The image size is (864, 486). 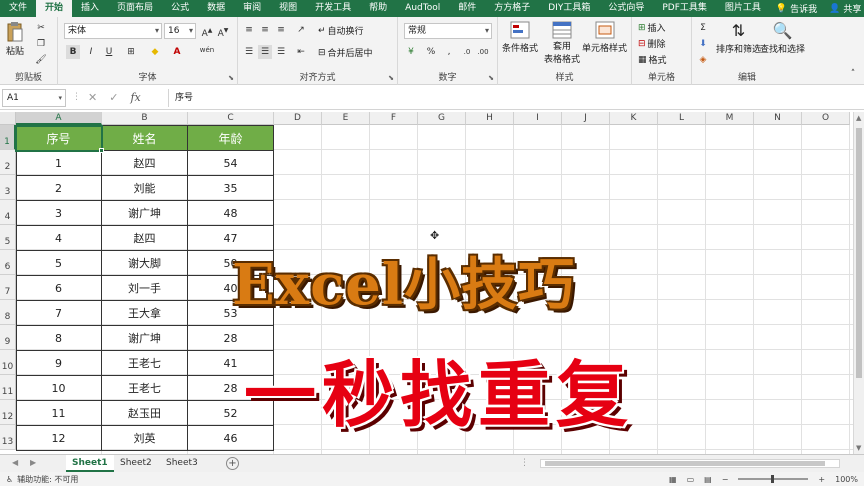 I want to click on row-header-6: 6, so click(x=8, y=262).